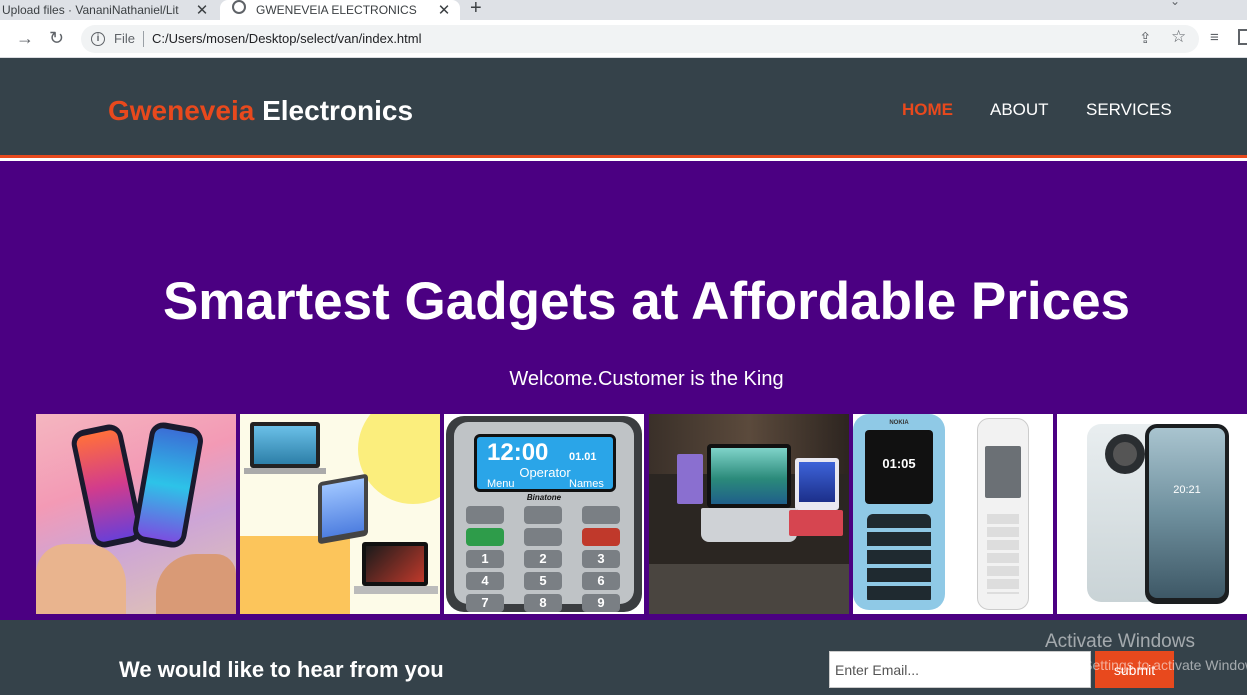 The image size is (1247, 695). I want to click on showcase-heading: Smartest Gadgets at Affordable Prices, so click(646, 301).